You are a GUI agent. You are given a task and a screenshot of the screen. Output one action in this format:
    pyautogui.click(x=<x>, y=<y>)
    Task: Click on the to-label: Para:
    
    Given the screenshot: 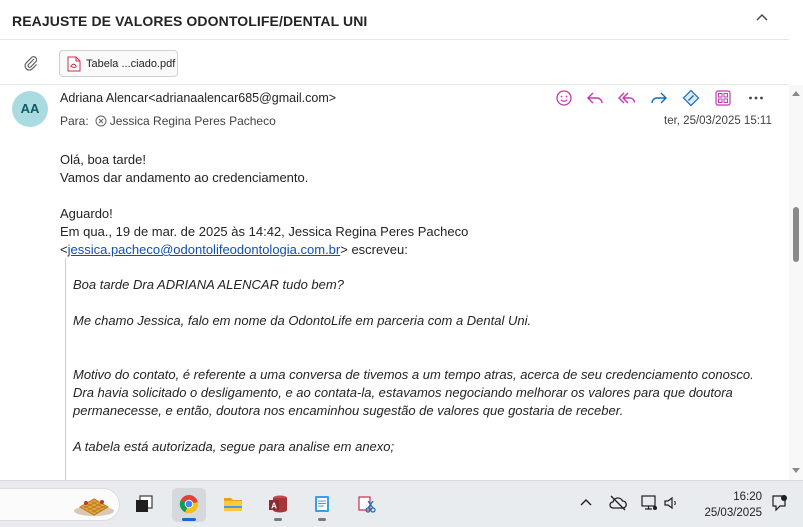 What is the action you would take?
    pyautogui.click(x=74, y=121)
    